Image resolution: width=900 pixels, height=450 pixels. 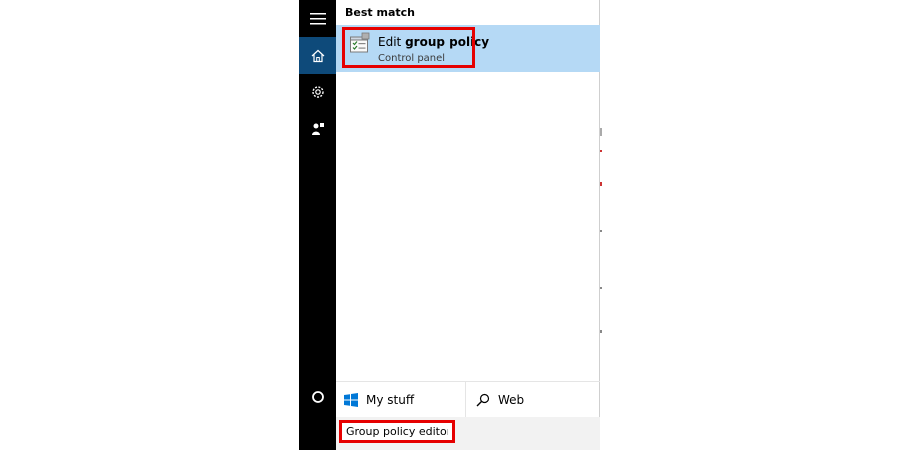 I want to click on feedback-icon, so click(x=317, y=128).